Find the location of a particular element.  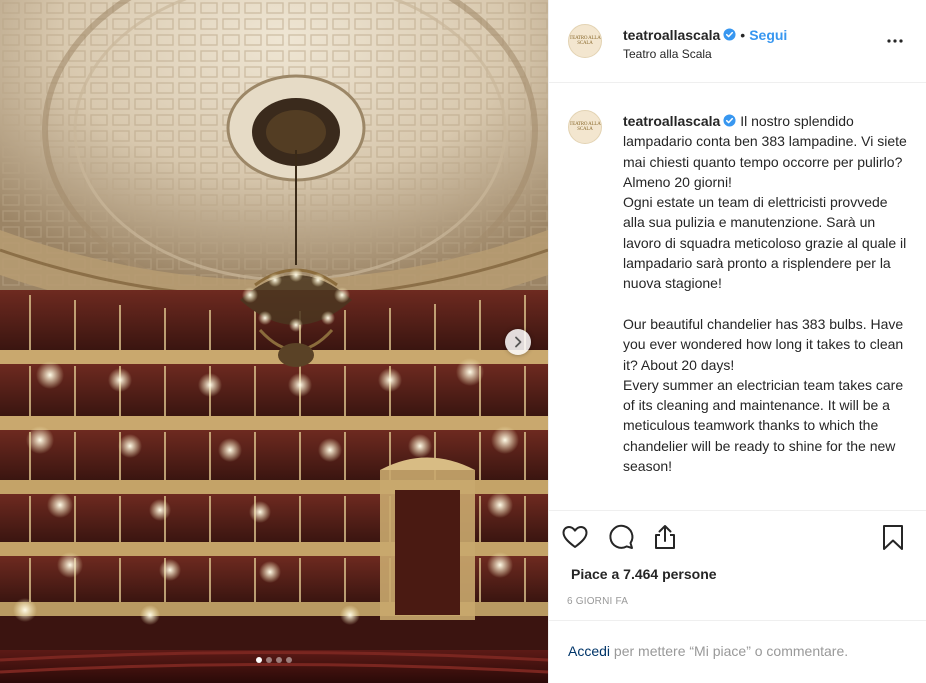

comment-icon is located at coordinates (621, 537).